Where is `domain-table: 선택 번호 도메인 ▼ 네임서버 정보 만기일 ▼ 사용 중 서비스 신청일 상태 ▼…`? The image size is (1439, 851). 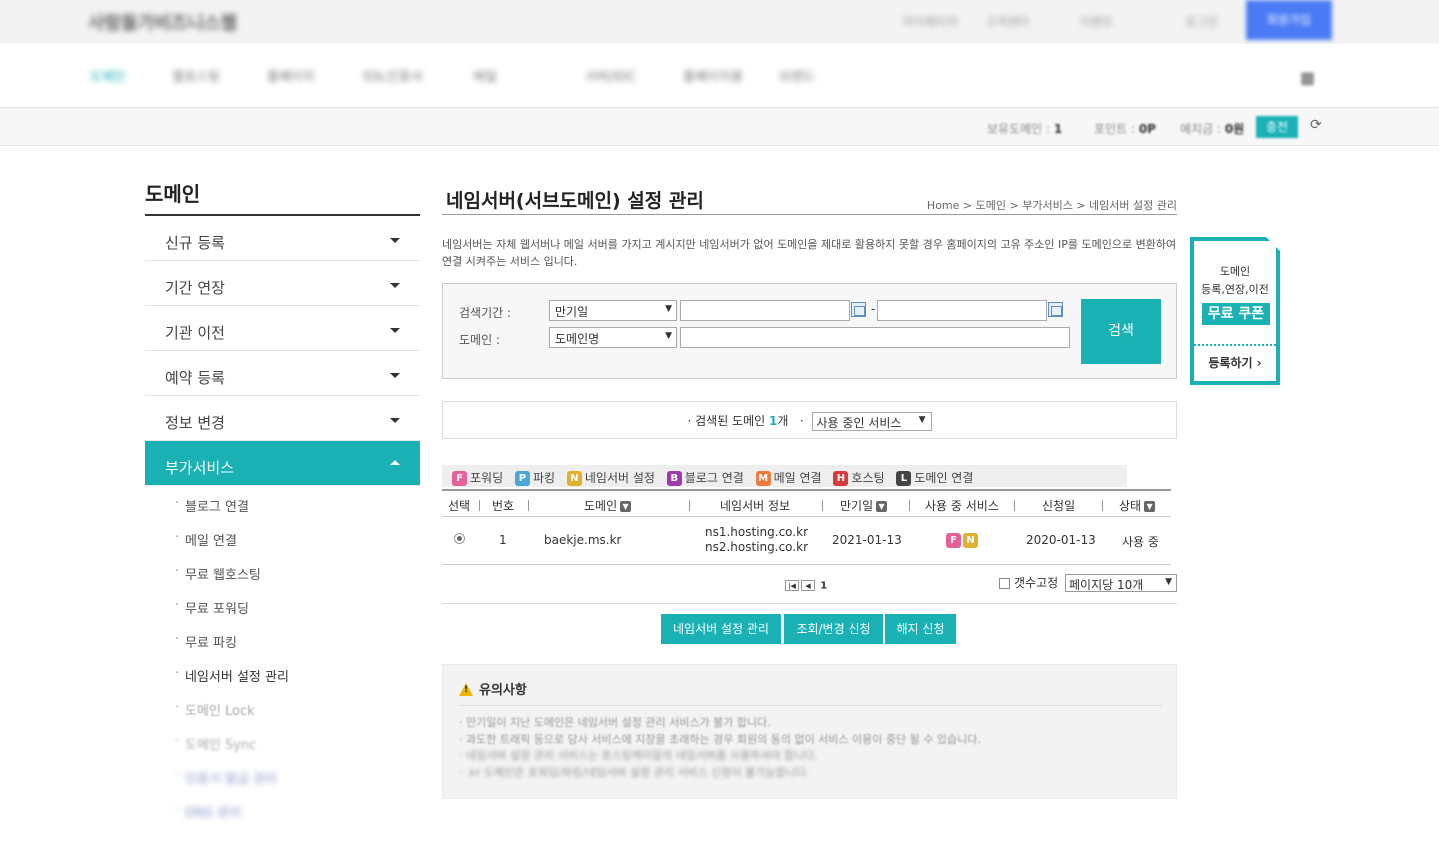 domain-table: 선택 번호 도메인 ▼ 네임서버 정보 만기일 ▼ 사용 중 서비스 신청일 상태 ▼… is located at coordinates (806, 527).